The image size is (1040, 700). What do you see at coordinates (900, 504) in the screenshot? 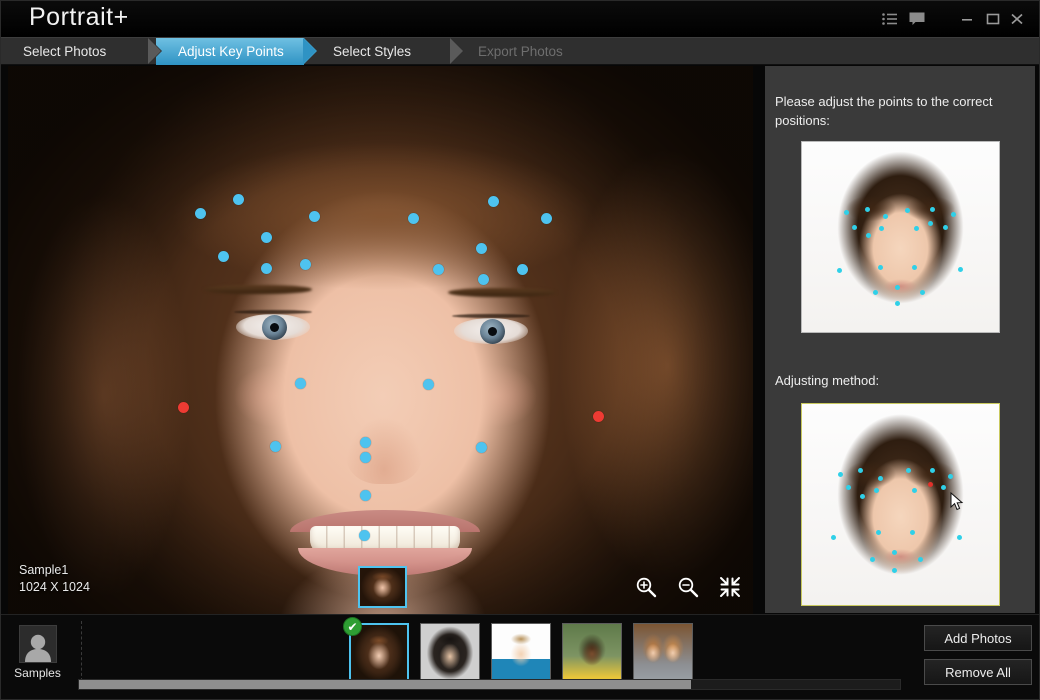
I see `adjusting-method-image` at bounding box center [900, 504].